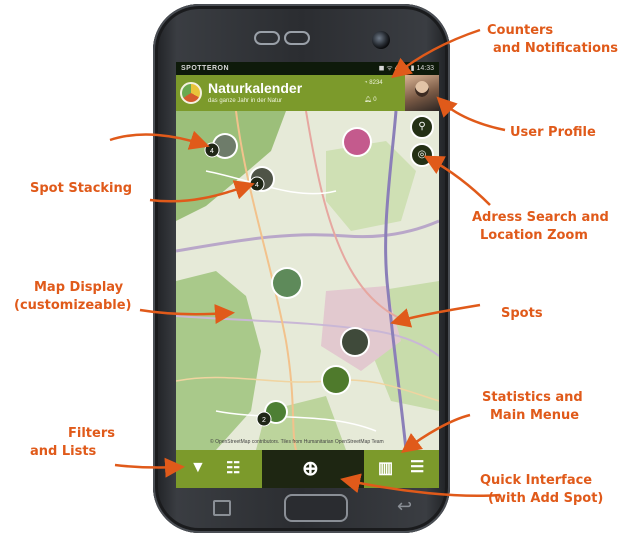 The width and height of the screenshot is (624, 537). Describe the element at coordinates (556, 48) in the screenshot. I see `annotation-line: and Notifications` at that location.